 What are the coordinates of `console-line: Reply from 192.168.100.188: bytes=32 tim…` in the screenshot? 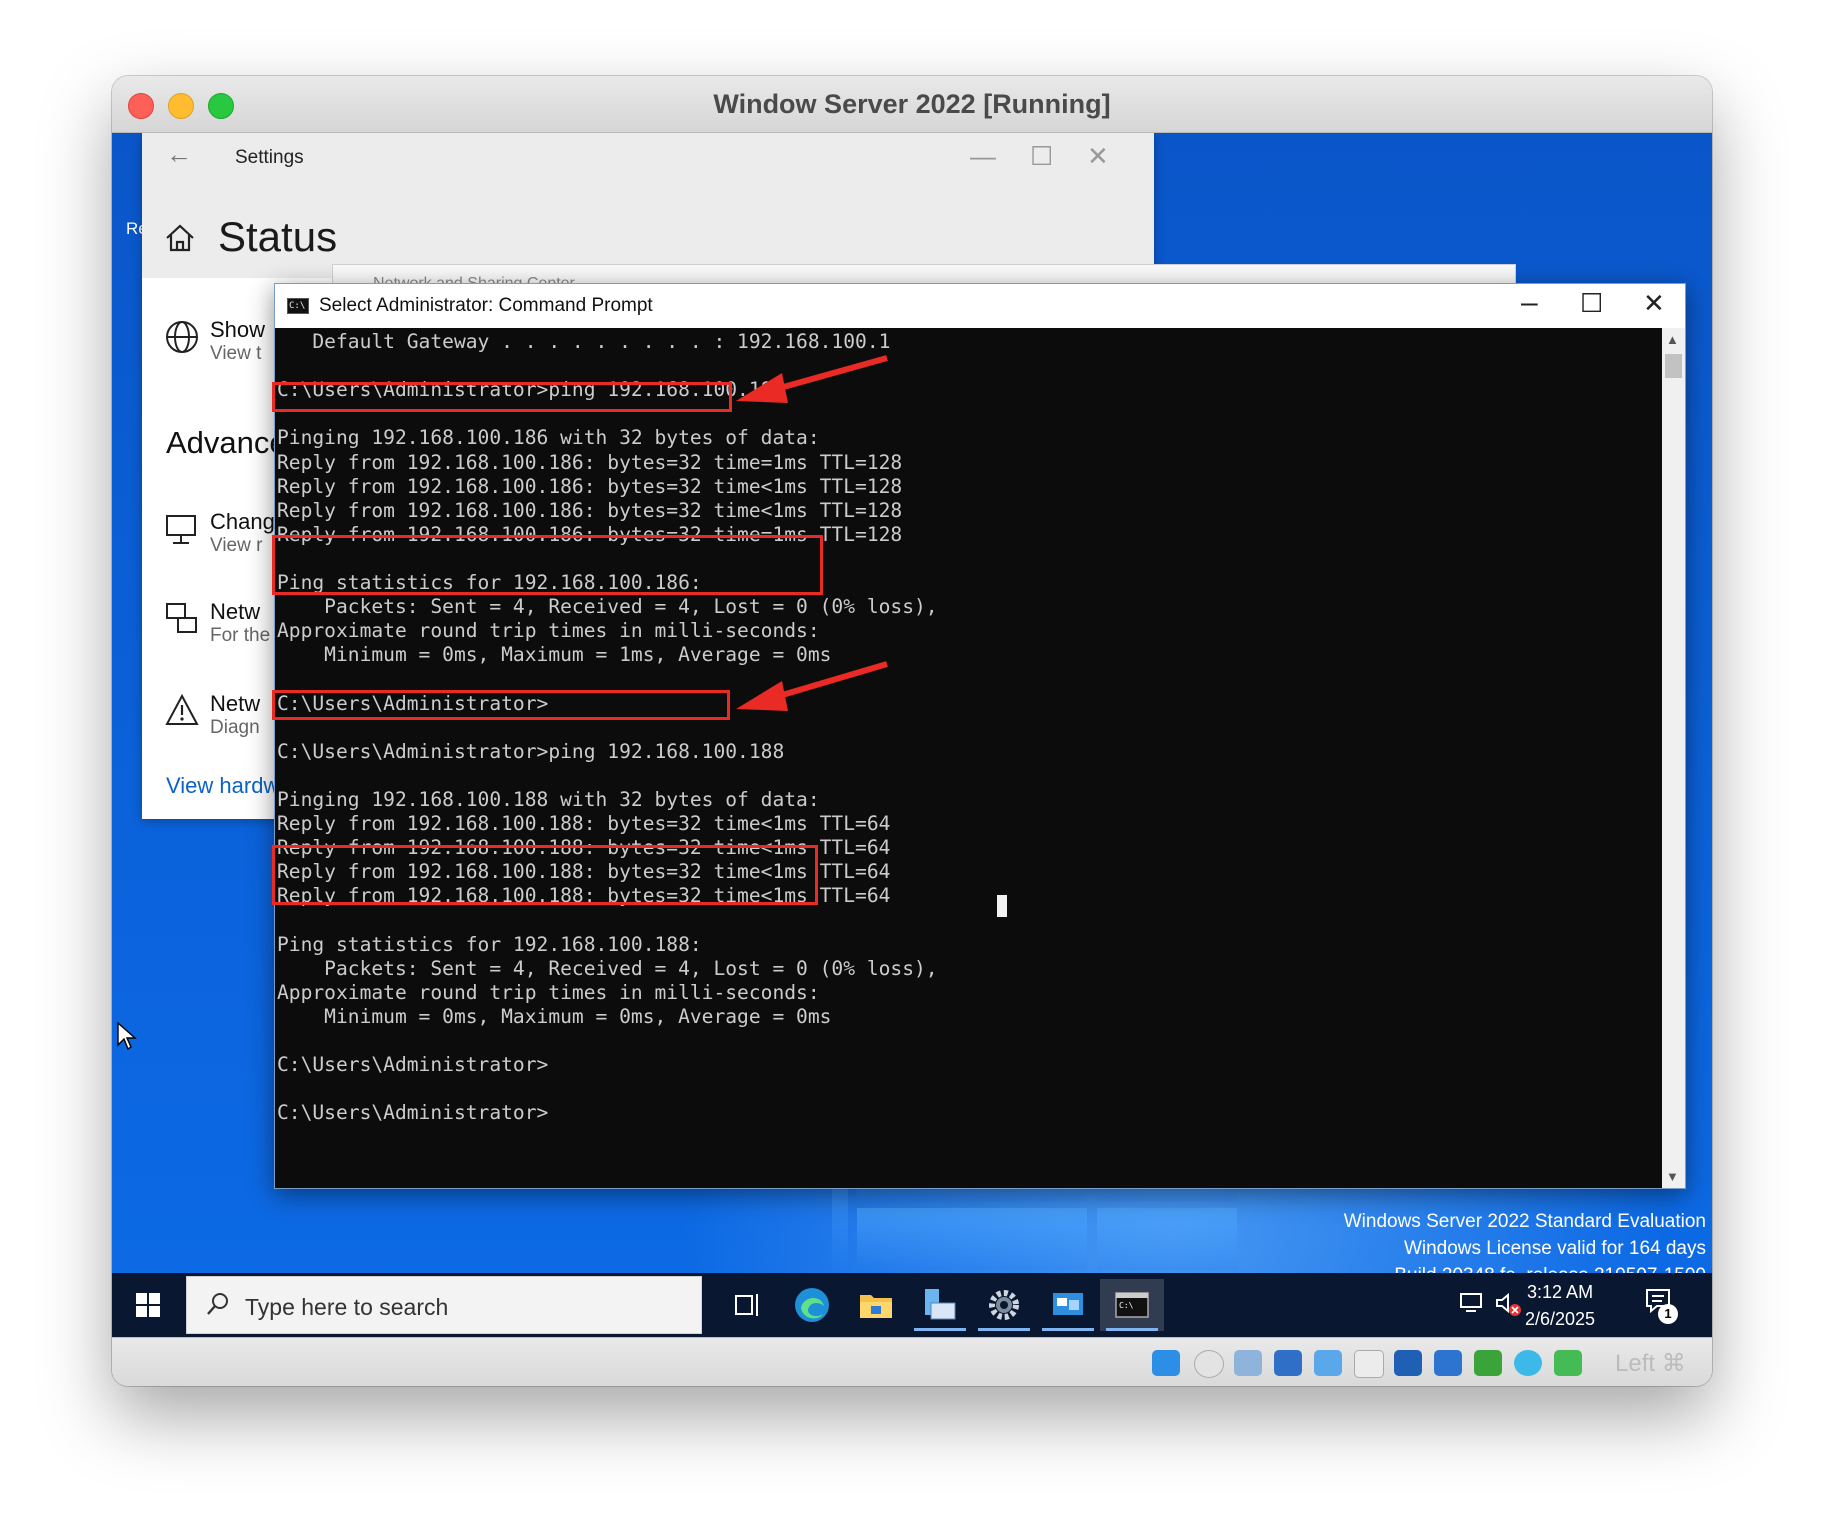 It's located at (584, 823).